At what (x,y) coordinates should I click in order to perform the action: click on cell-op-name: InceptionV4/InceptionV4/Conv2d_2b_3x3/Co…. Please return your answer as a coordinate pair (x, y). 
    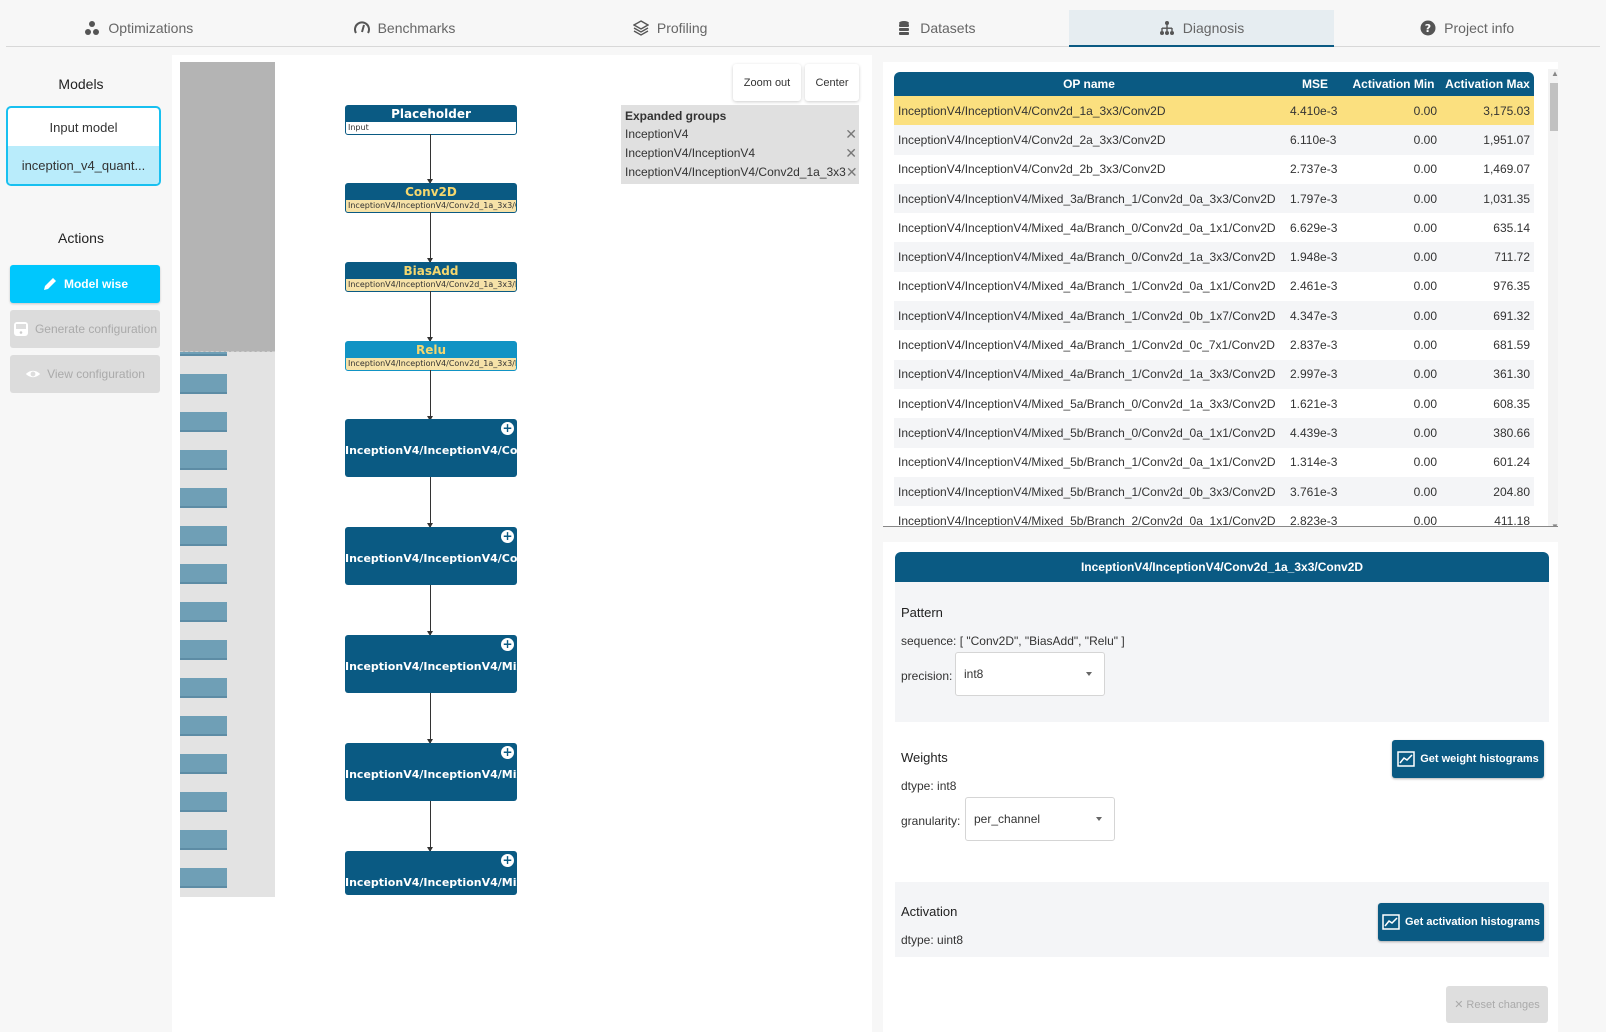
    Looking at the image, I should click on (1032, 169).